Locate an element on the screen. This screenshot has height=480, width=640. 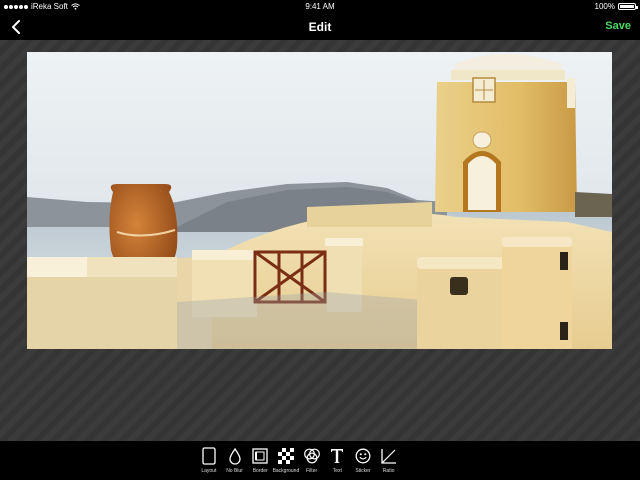
checker-icon is located at coordinates (286, 456).